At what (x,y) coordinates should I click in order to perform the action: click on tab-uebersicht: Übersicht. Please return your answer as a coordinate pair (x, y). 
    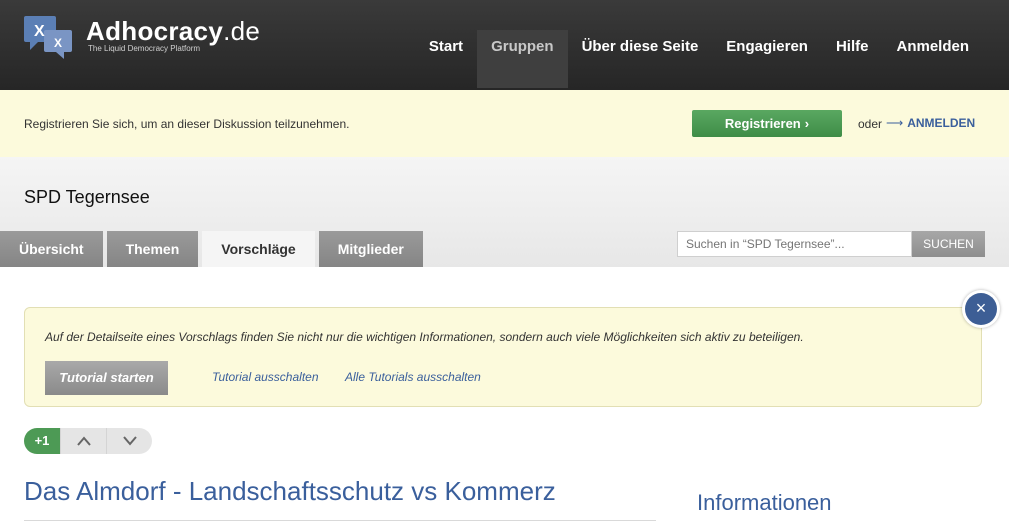
    Looking at the image, I should click on (51, 249).